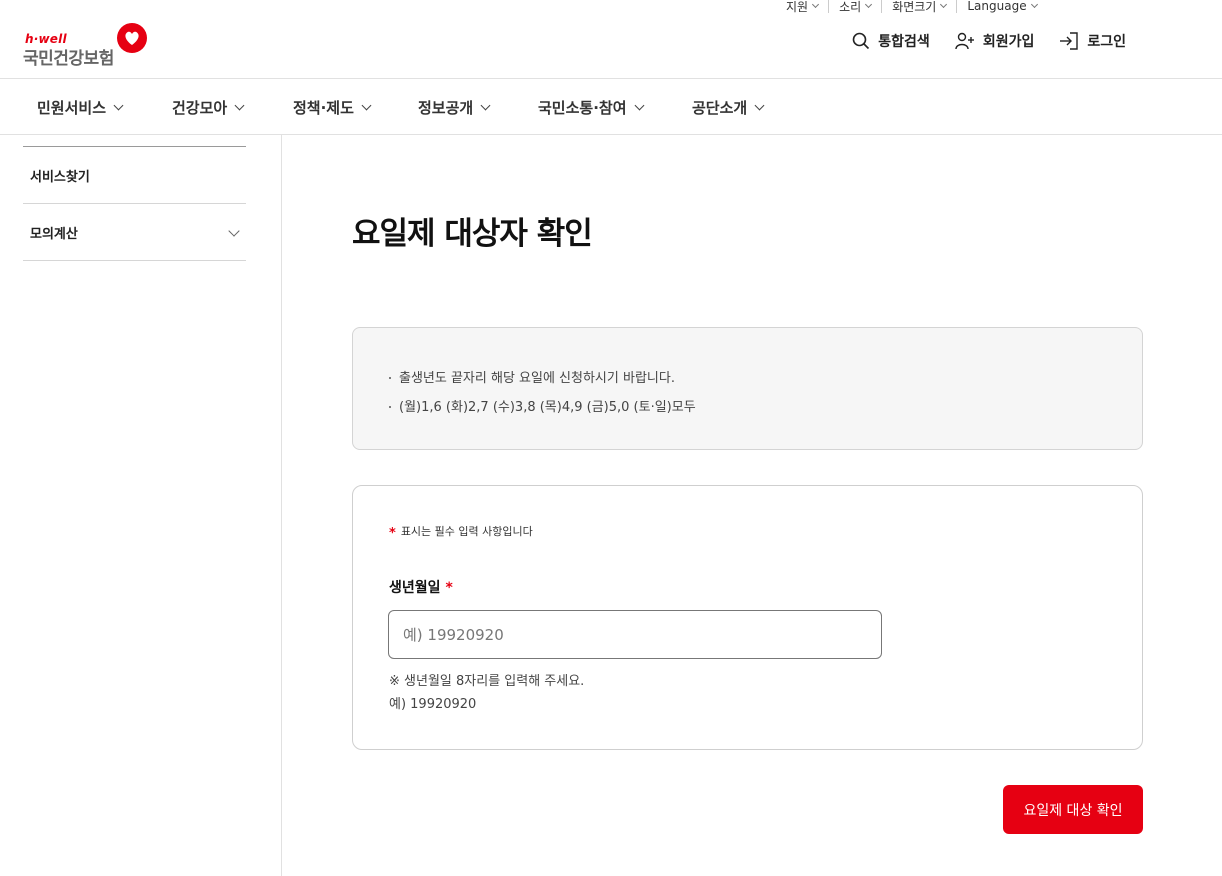 The height and width of the screenshot is (876, 1222). What do you see at coordinates (964, 41) in the screenshot?
I see `add-user-icon` at bounding box center [964, 41].